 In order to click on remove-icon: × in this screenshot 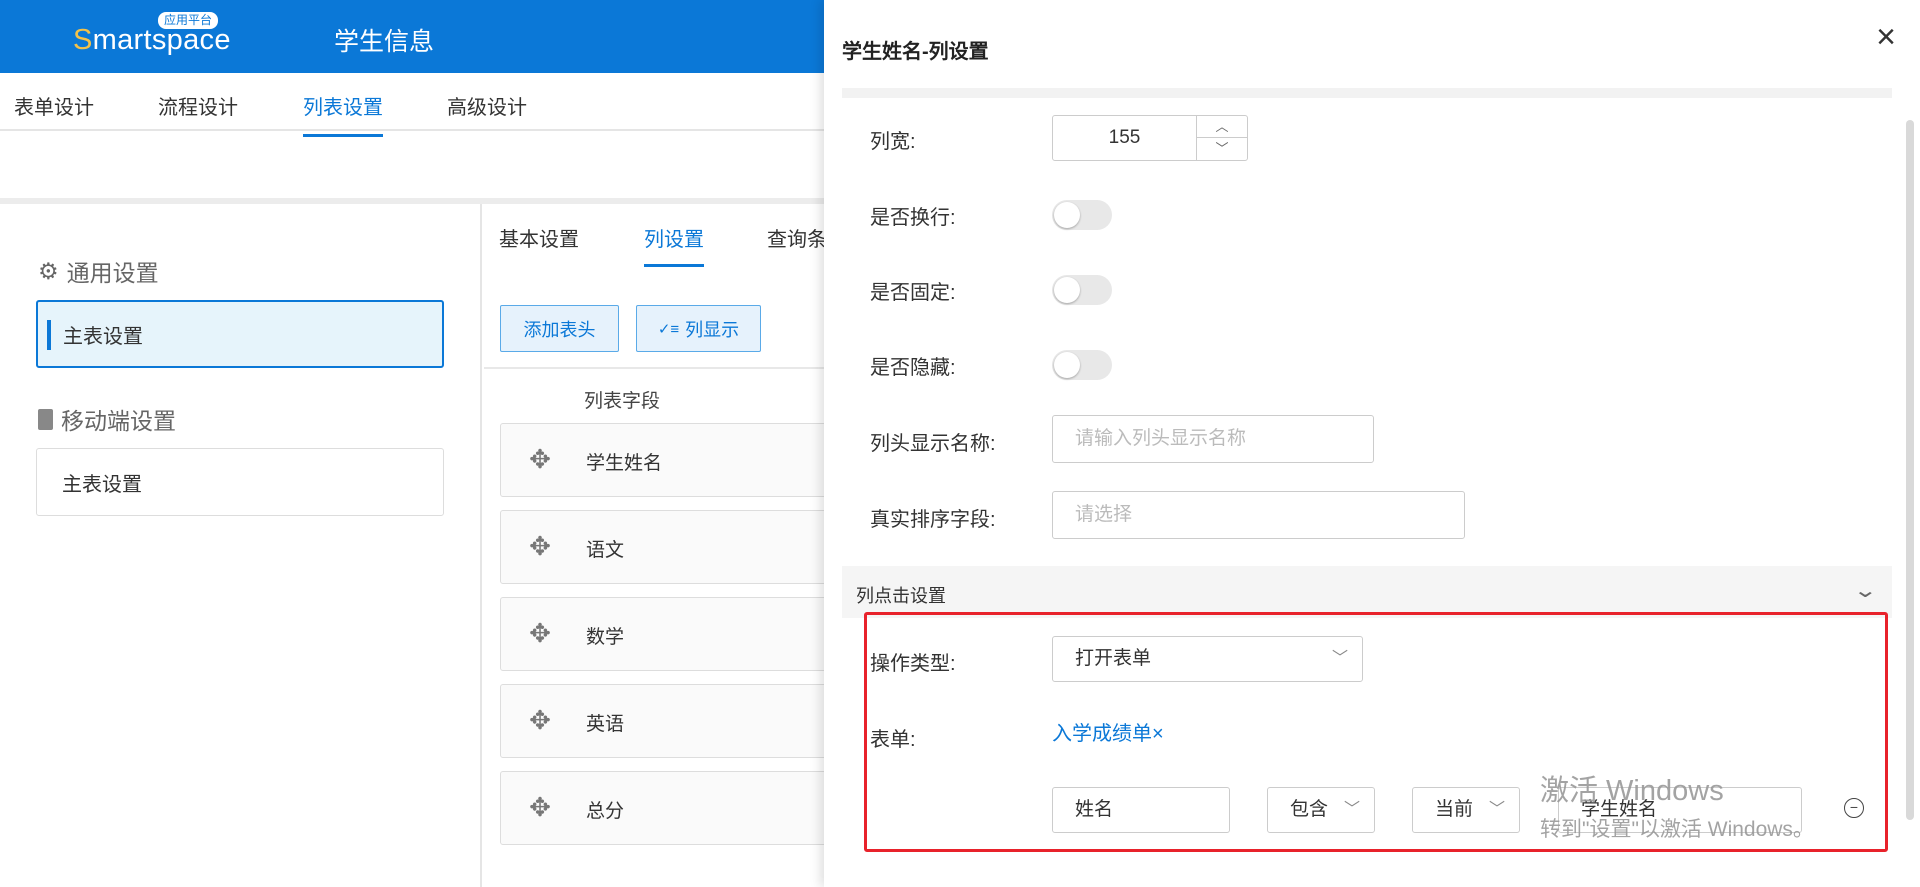, I will do `click(1158, 734)`.